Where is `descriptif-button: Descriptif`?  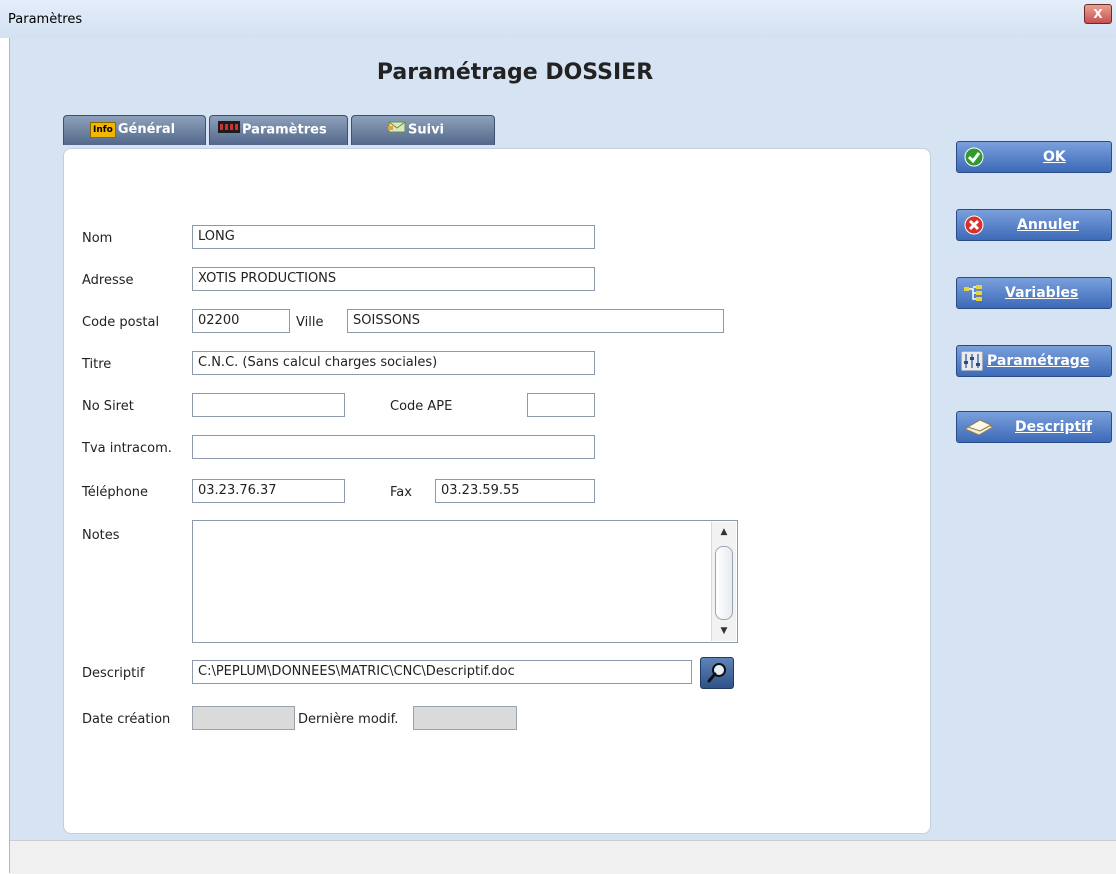
descriptif-button: Descriptif is located at coordinates (1034, 427).